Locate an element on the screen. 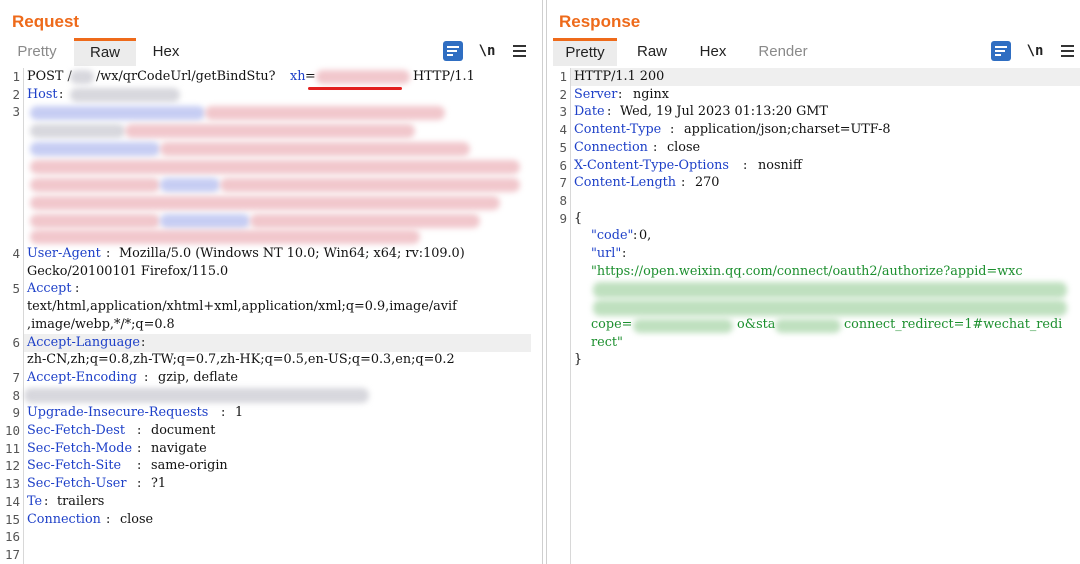 This screenshot has height=564, width=1080. response-tab-pretty: Pretty is located at coordinates (585, 52).